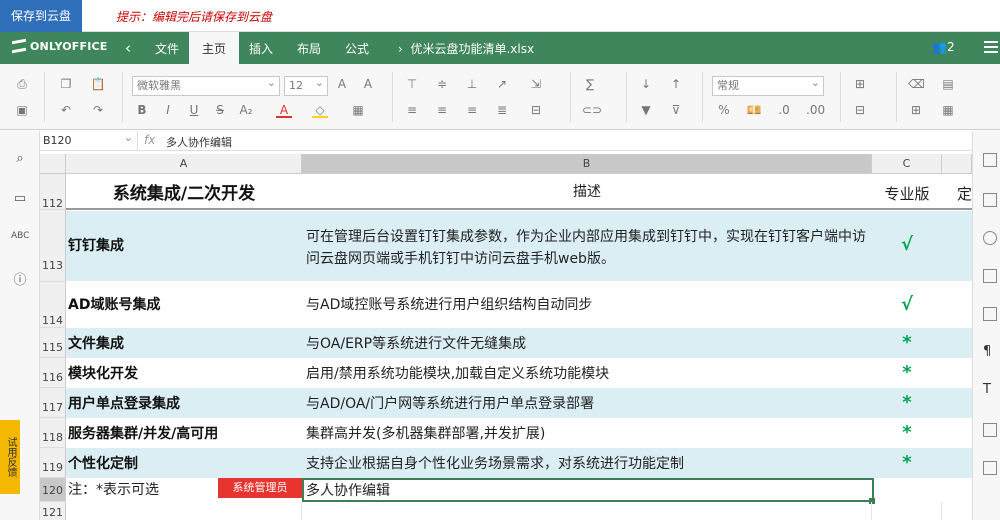 Image resolution: width=1000 pixels, height=520 pixels. Describe the element at coordinates (991, 47) in the screenshot. I see `menu-icon` at that location.